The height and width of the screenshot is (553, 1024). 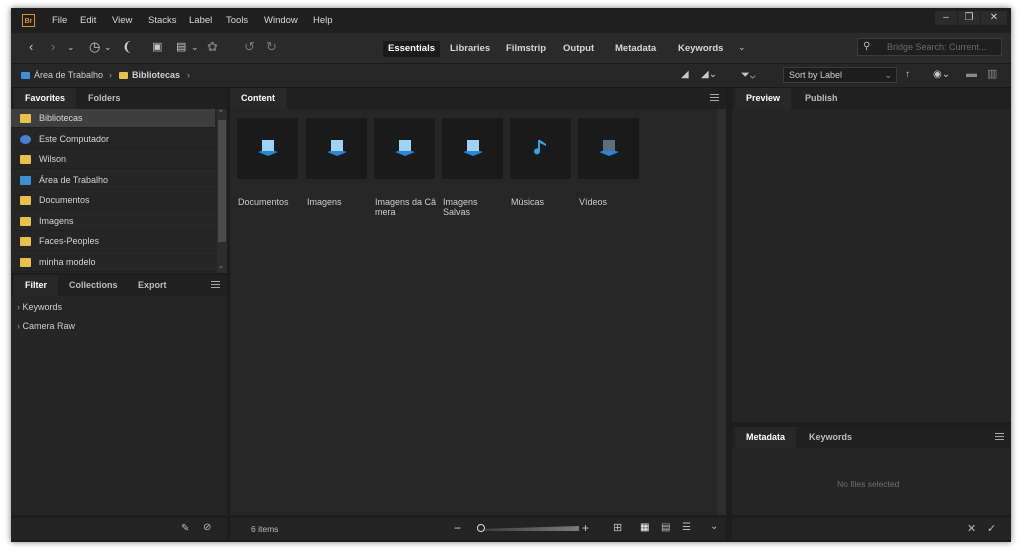 What do you see at coordinates (200, 20) in the screenshot?
I see `menu-label: Label` at bounding box center [200, 20].